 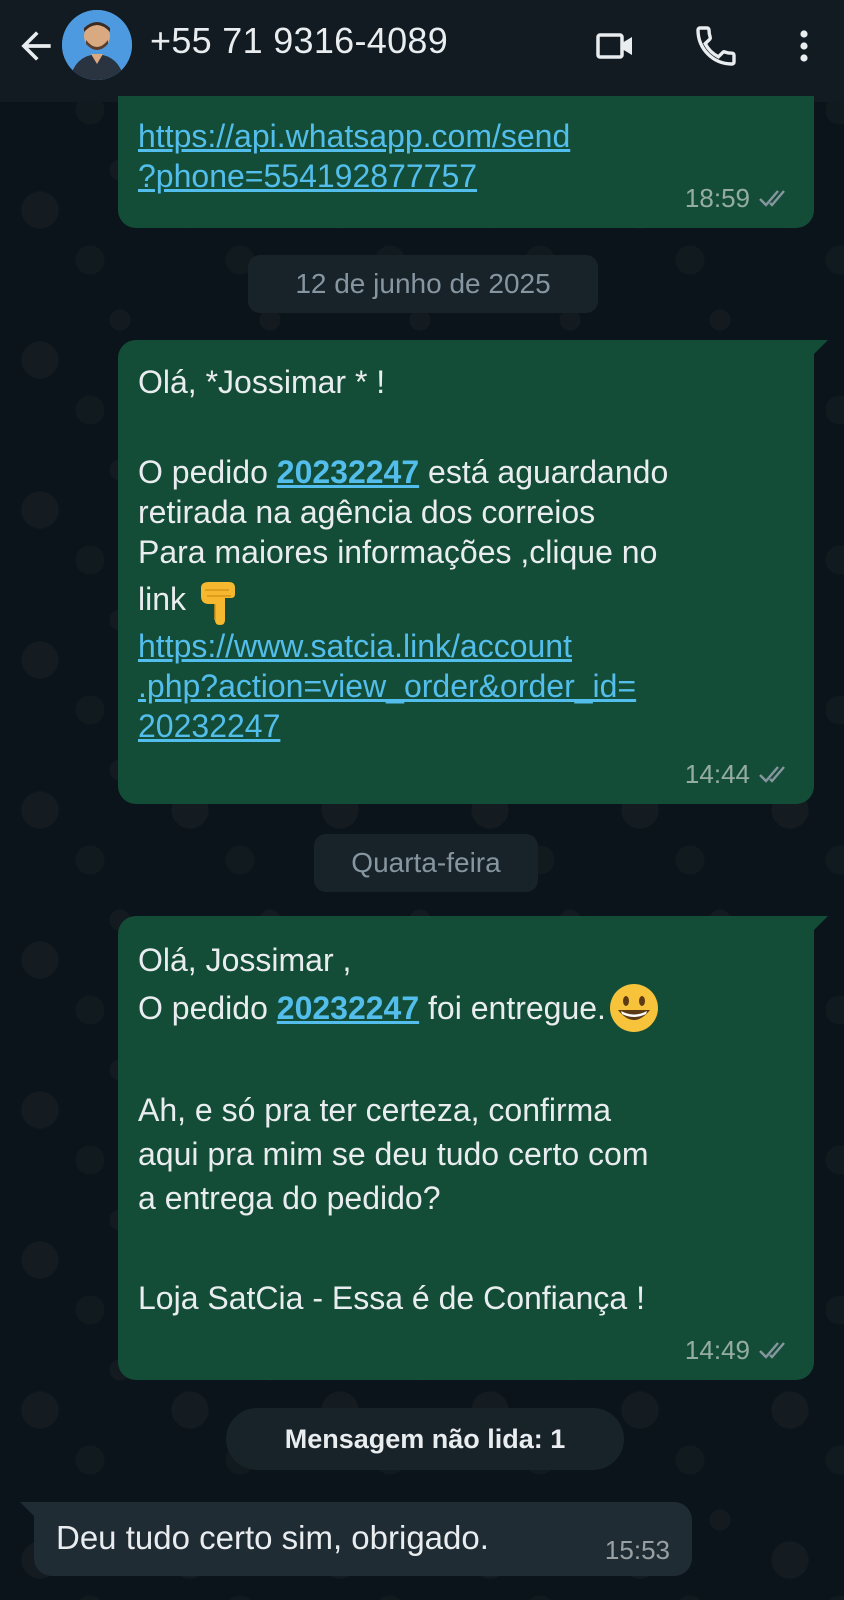 What do you see at coordinates (466, 686) in the screenshot?
I see `order-link: .php?action=view_order&order_id=` at bounding box center [466, 686].